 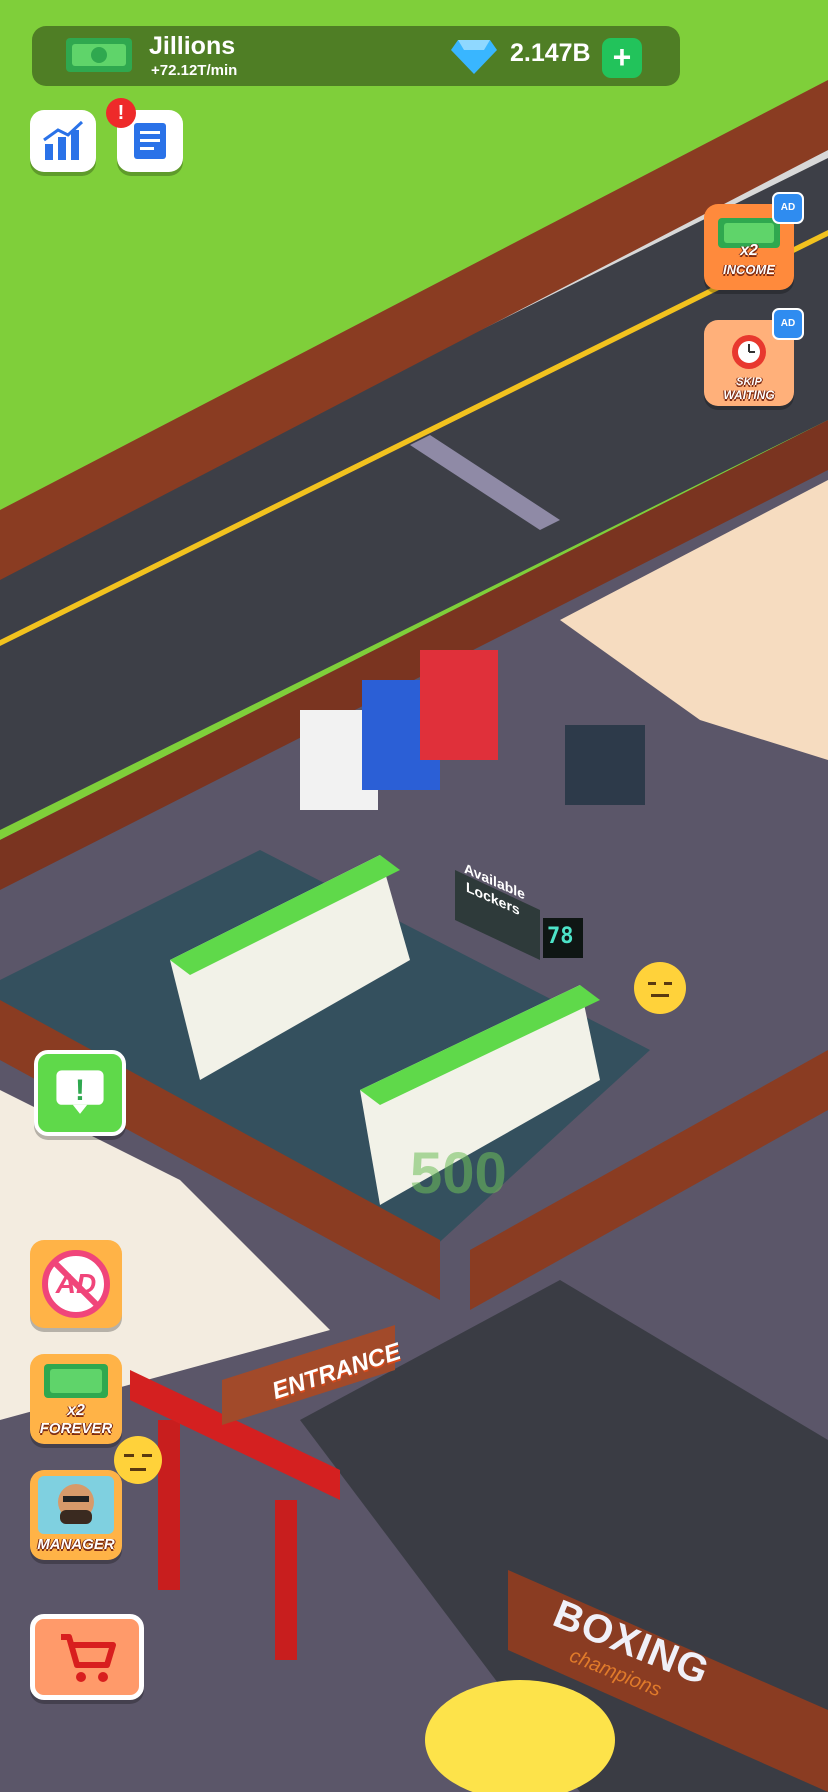 I want to click on skip-waiting-line1: SKIP, so click(x=749, y=382).